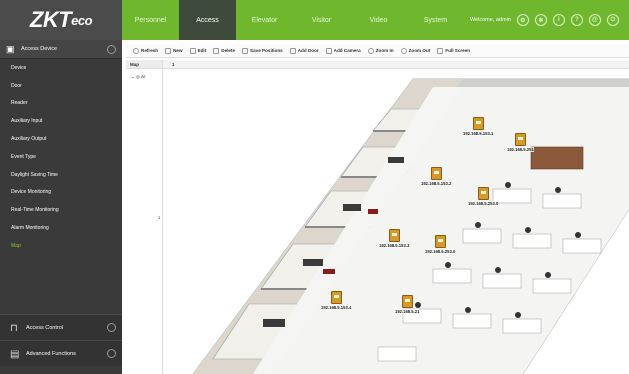 The height and width of the screenshot is (374, 629). I want to click on sidebar-section-access-control: ⊓ Access Control, so click(61, 327).